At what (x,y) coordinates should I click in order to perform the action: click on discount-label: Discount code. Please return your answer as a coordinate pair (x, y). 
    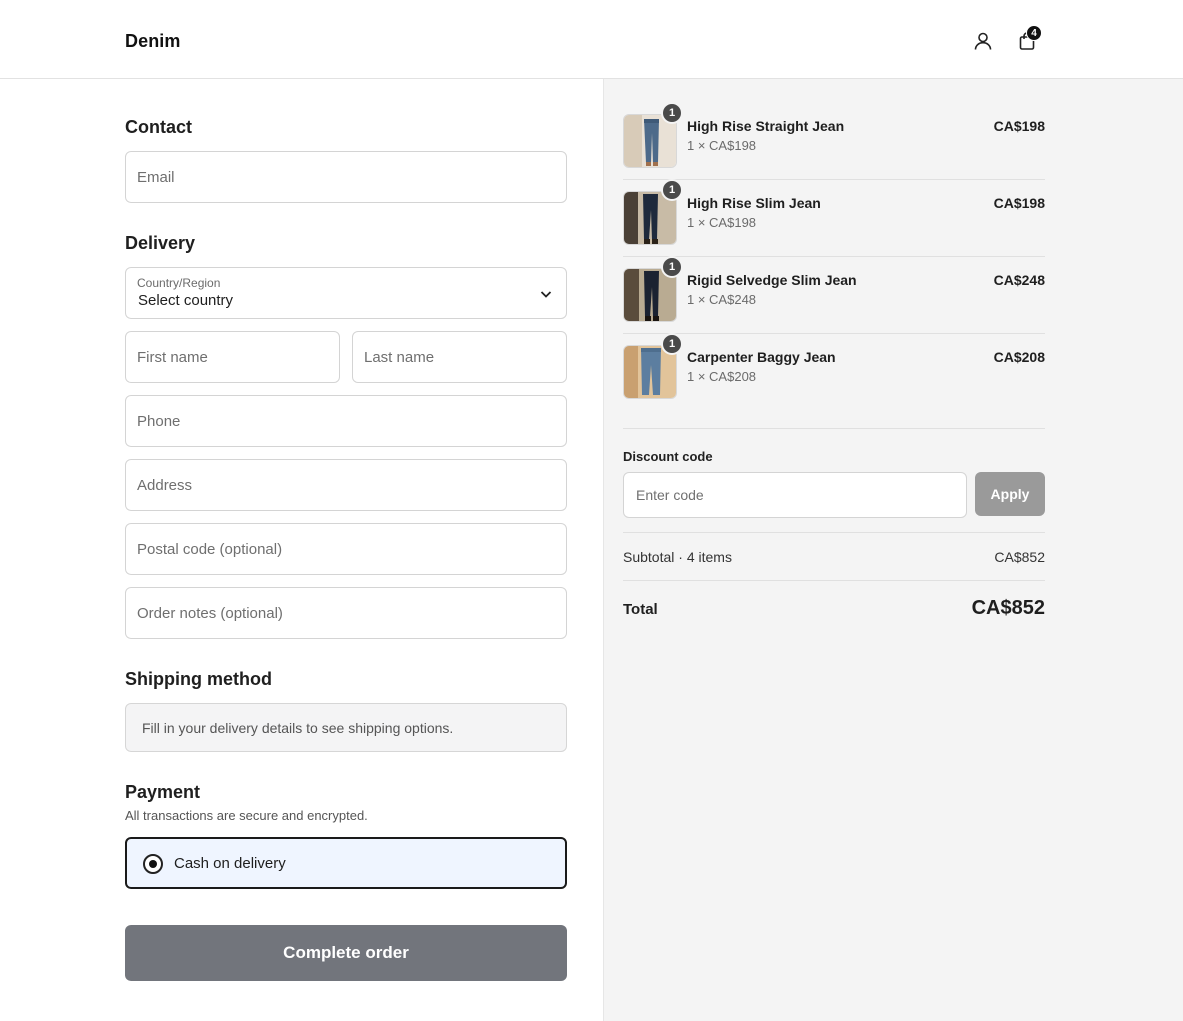
    Looking at the image, I should click on (668, 456).